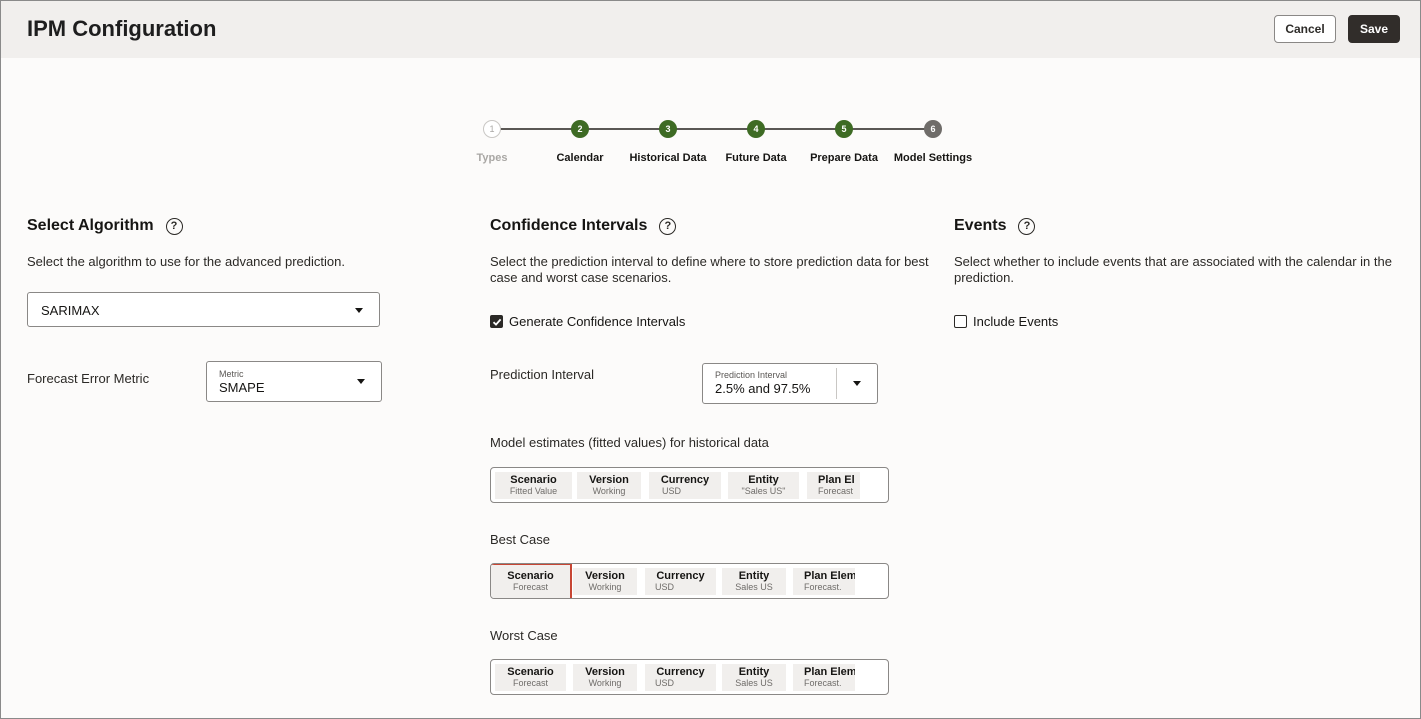 The image size is (1421, 719). What do you see at coordinates (597, 321) in the screenshot?
I see `generate-confidence-label: Generate Confidence Intervals` at bounding box center [597, 321].